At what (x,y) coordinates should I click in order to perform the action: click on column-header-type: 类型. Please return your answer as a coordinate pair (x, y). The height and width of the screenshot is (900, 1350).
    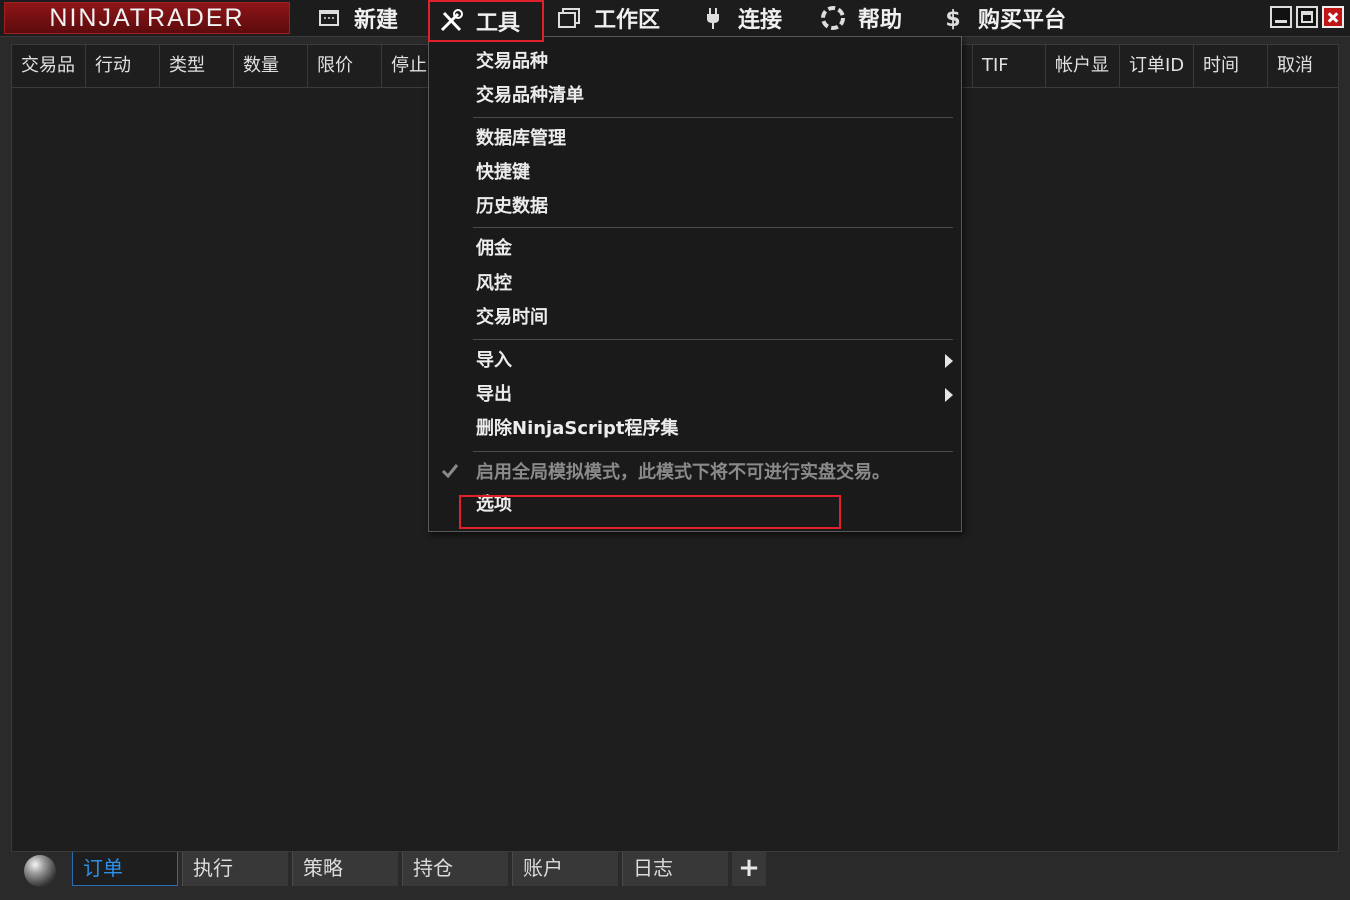
    Looking at the image, I should click on (197, 66).